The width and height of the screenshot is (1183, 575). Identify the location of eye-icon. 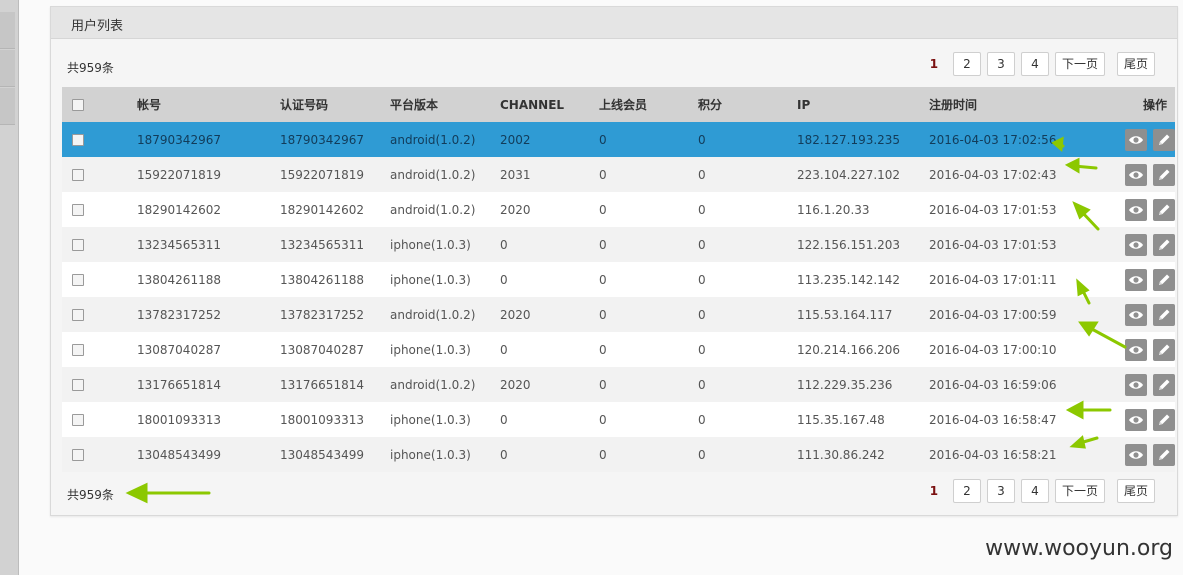
(1136, 384).